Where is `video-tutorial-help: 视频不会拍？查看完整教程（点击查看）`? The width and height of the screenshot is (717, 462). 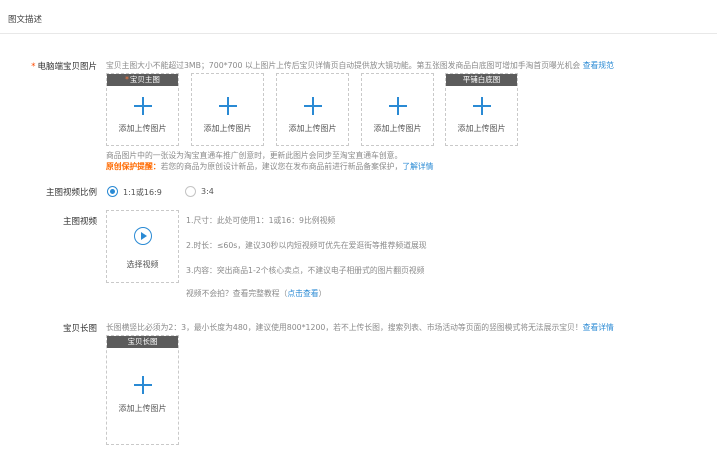 video-tutorial-help: 视频不会拍？查看完整教程（点击查看） is located at coordinates (256, 293).